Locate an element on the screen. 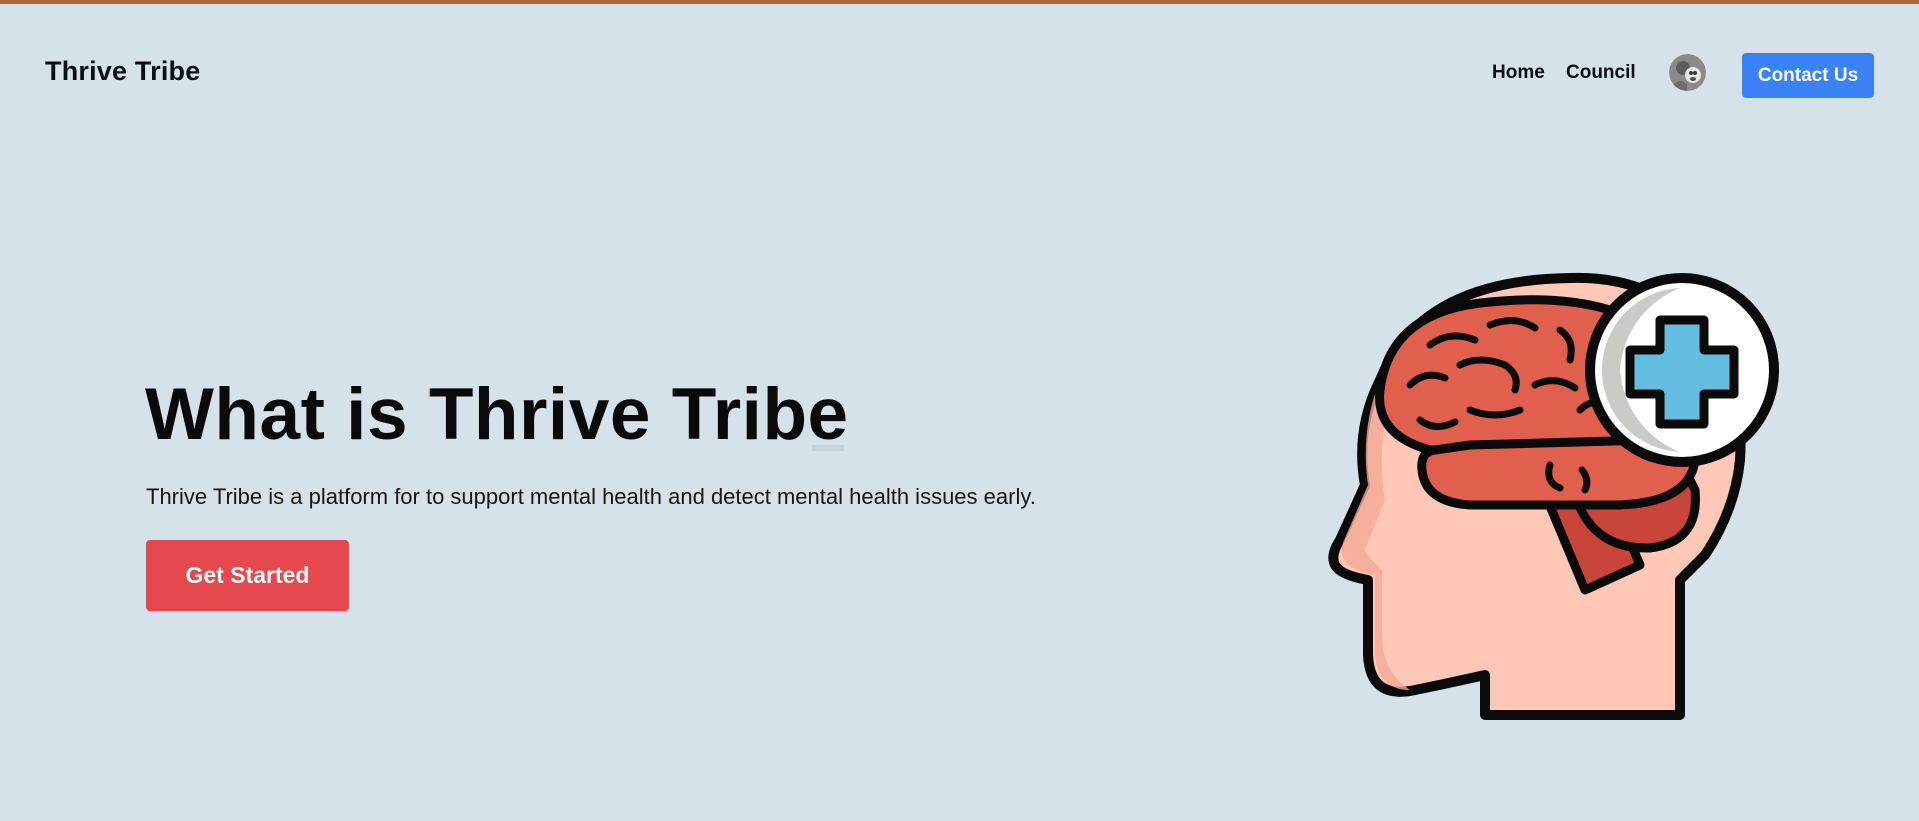 The height and width of the screenshot is (821, 1919). head-brain-medical-cross-icon is located at coordinates (1550, 500).